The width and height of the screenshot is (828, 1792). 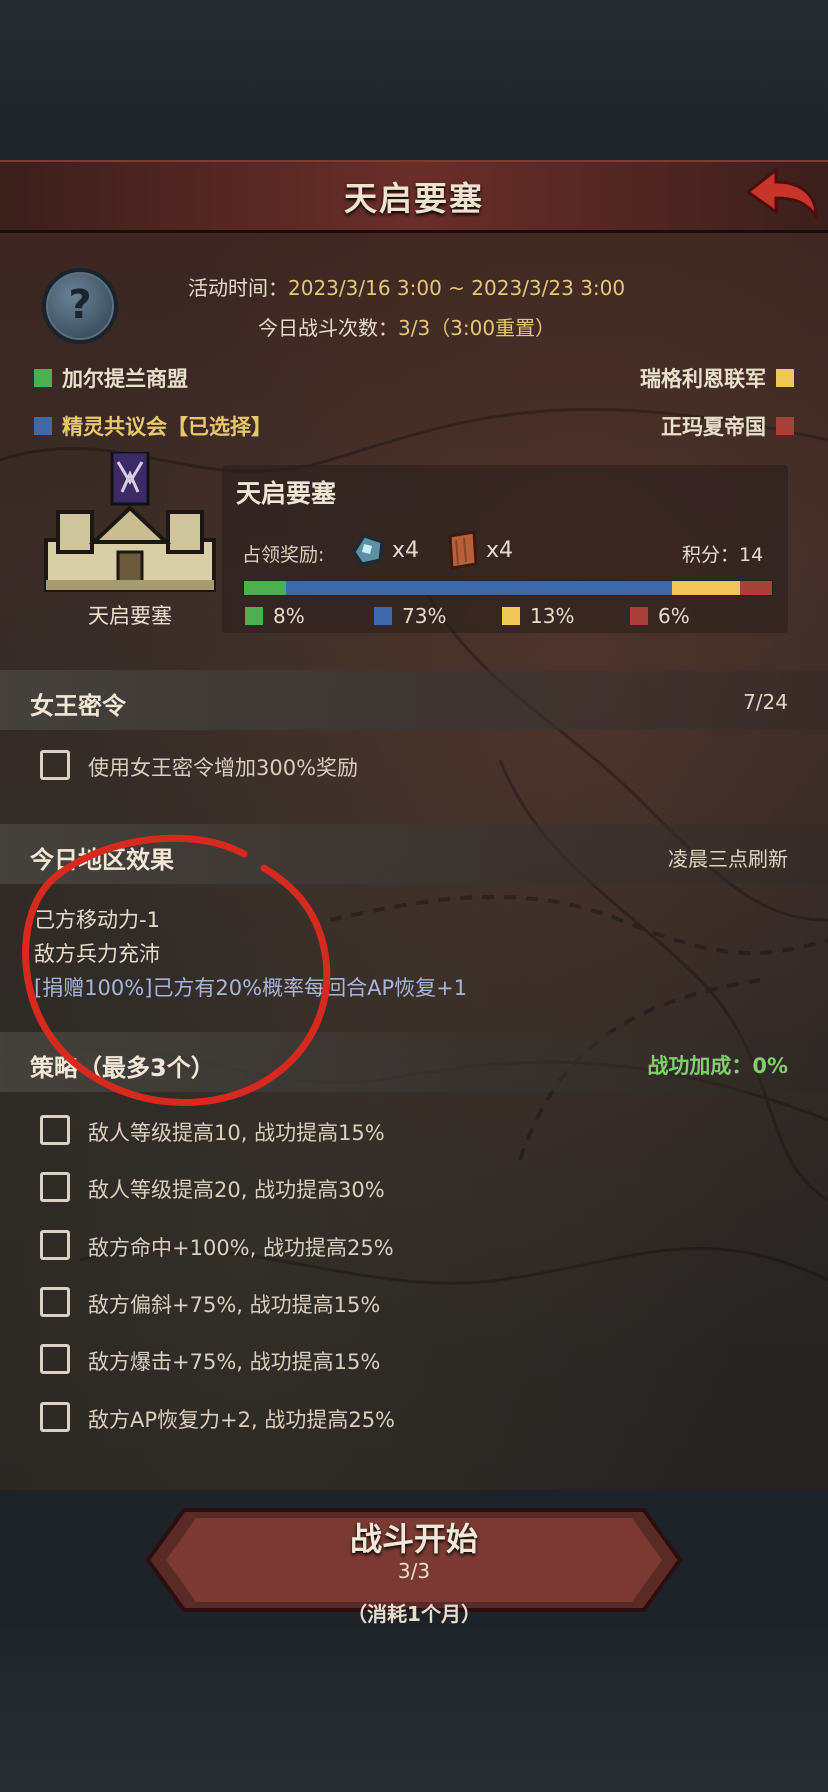 What do you see at coordinates (111, 378) in the screenshot?
I see `faction-garthlan: 加尔提兰商盟` at bounding box center [111, 378].